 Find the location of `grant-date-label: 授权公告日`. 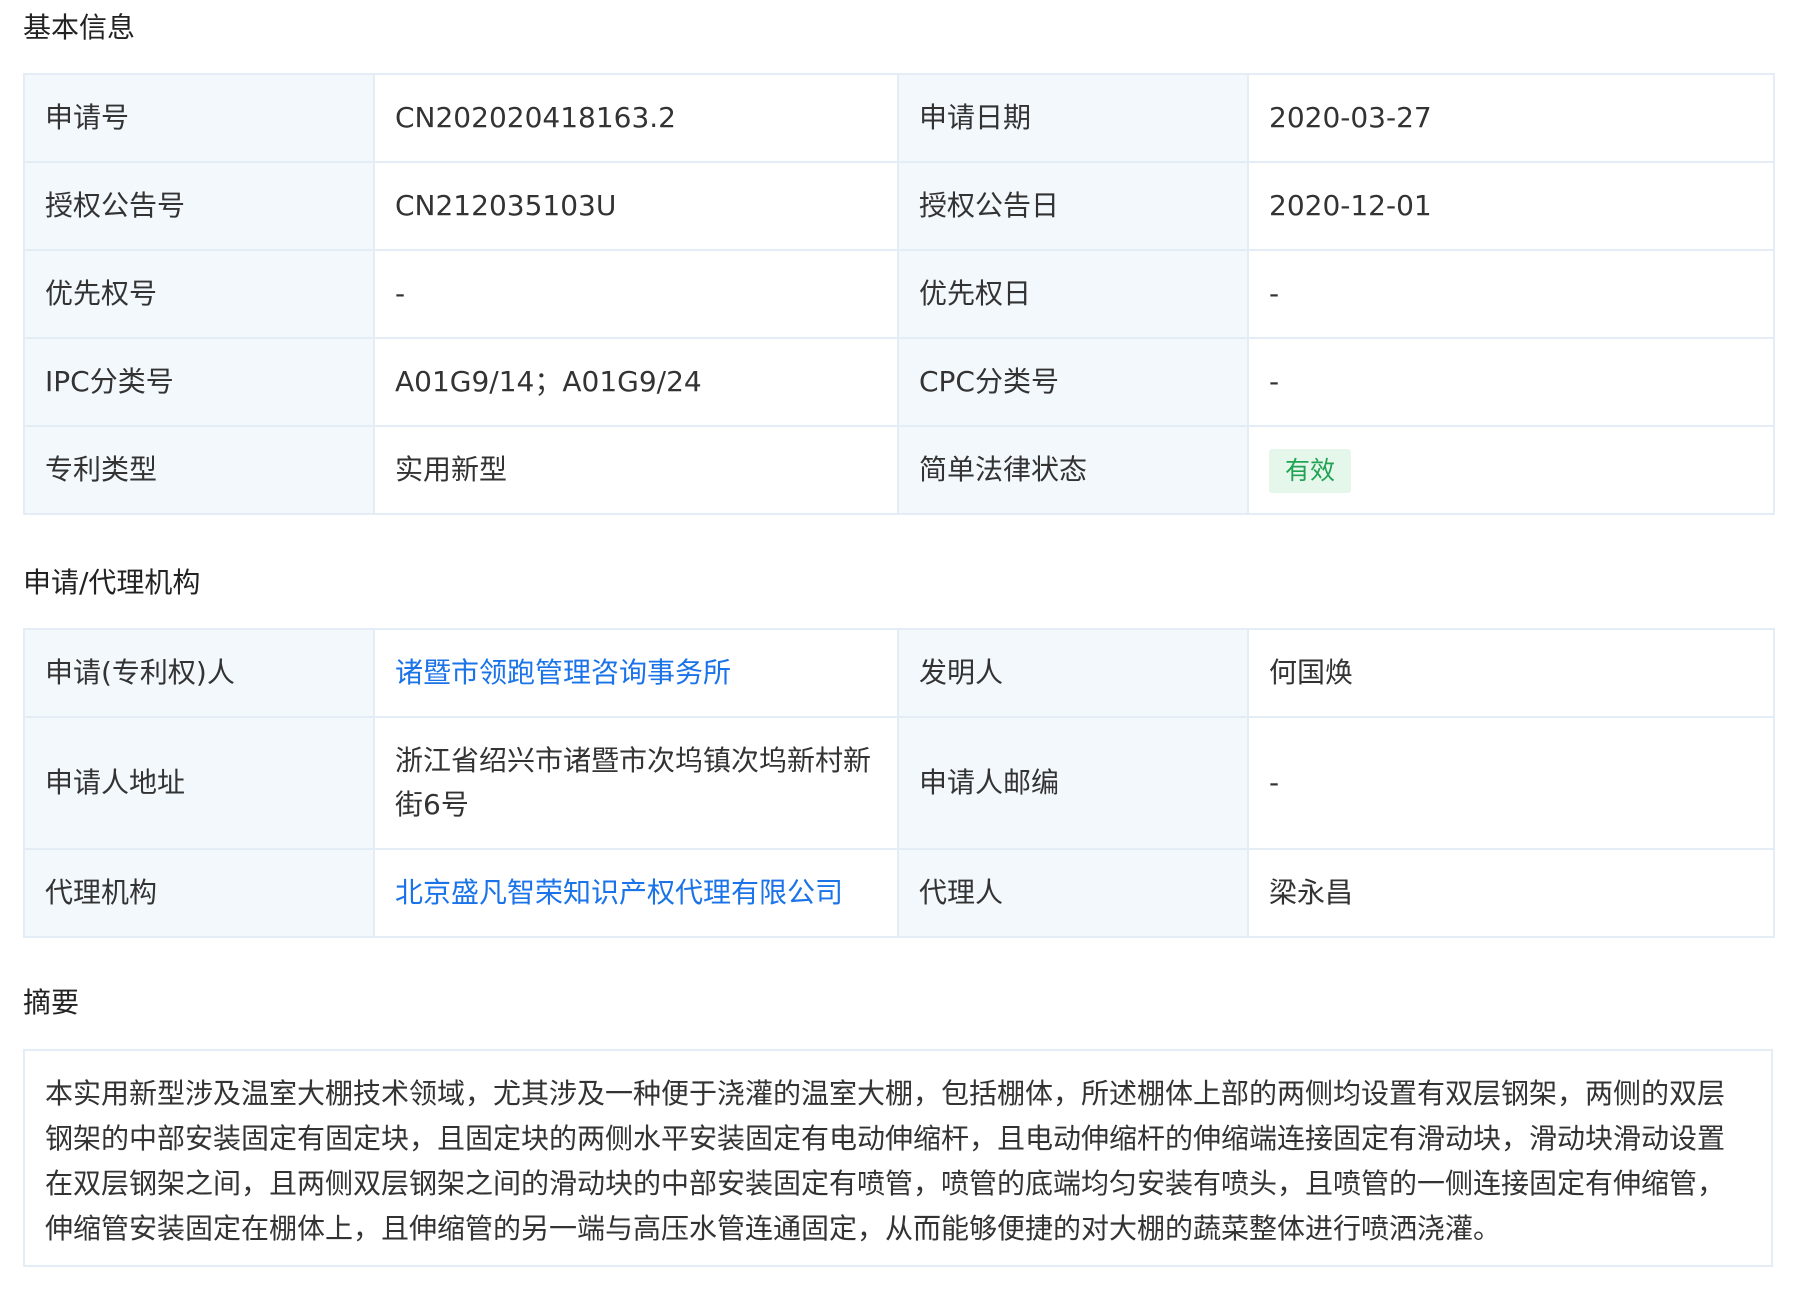

grant-date-label: 授权公告日 is located at coordinates (1073, 206).